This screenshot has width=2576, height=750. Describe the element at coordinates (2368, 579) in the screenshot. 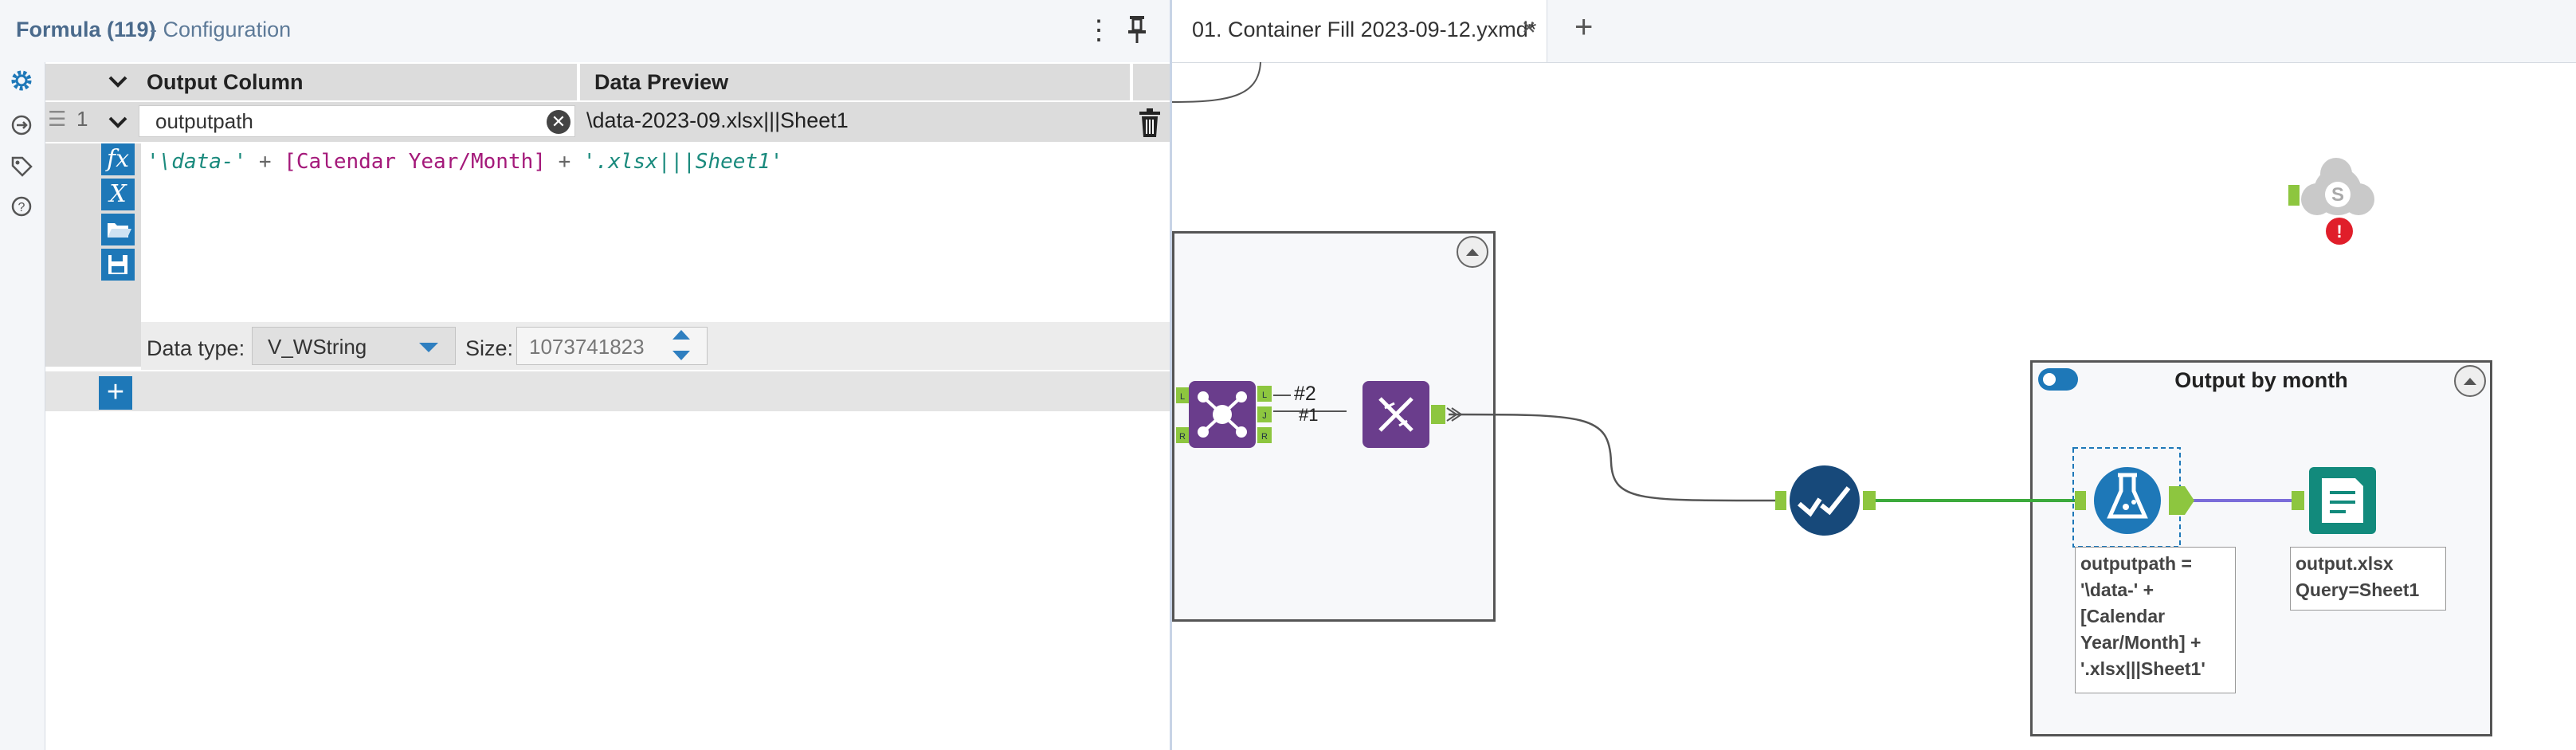

I see `output-annotation: output.xlsx Query=Sheet1` at that location.